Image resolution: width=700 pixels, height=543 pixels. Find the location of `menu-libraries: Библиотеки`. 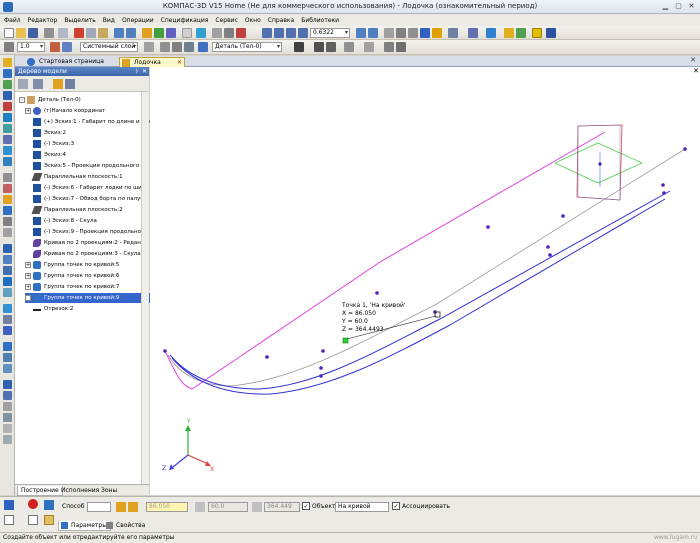

menu-libraries: Библиотеки is located at coordinates (320, 20).